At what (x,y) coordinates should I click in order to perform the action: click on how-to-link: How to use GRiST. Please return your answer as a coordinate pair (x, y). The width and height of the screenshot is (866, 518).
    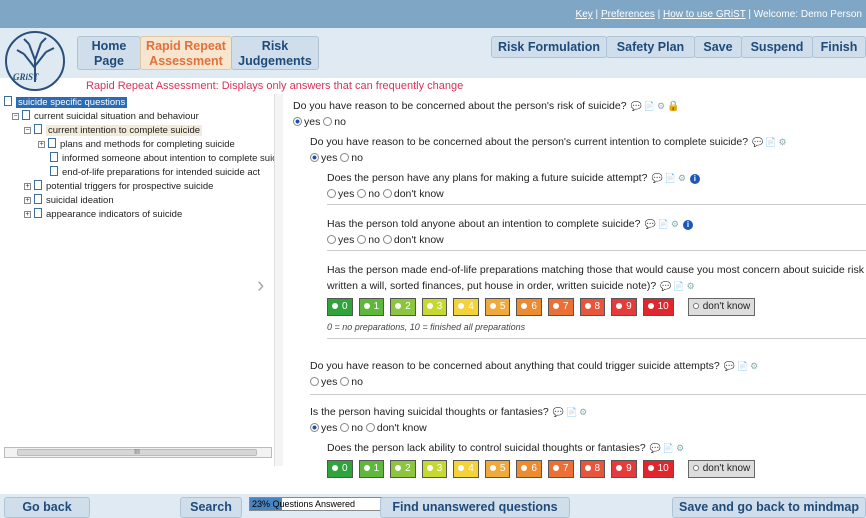
    Looking at the image, I should click on (704, 14).